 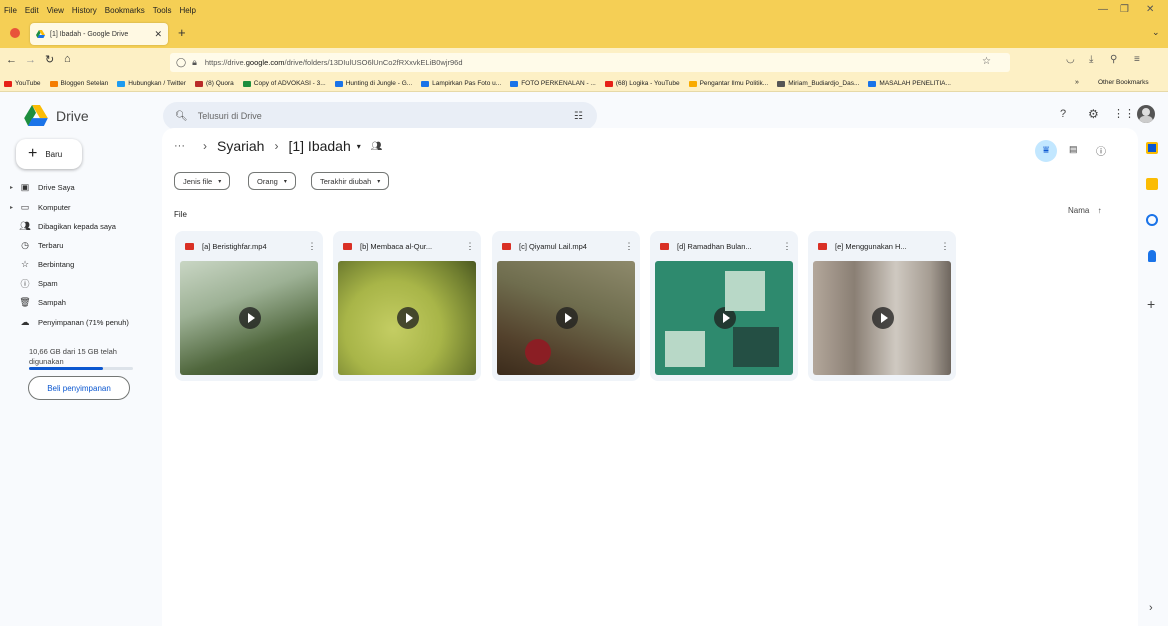 What do you see at coordinates (80, 322) in the screenshot?
I see `nav-storage: ☁ Penyimpanan (71% penuh)` at bounding box center [80, 322].